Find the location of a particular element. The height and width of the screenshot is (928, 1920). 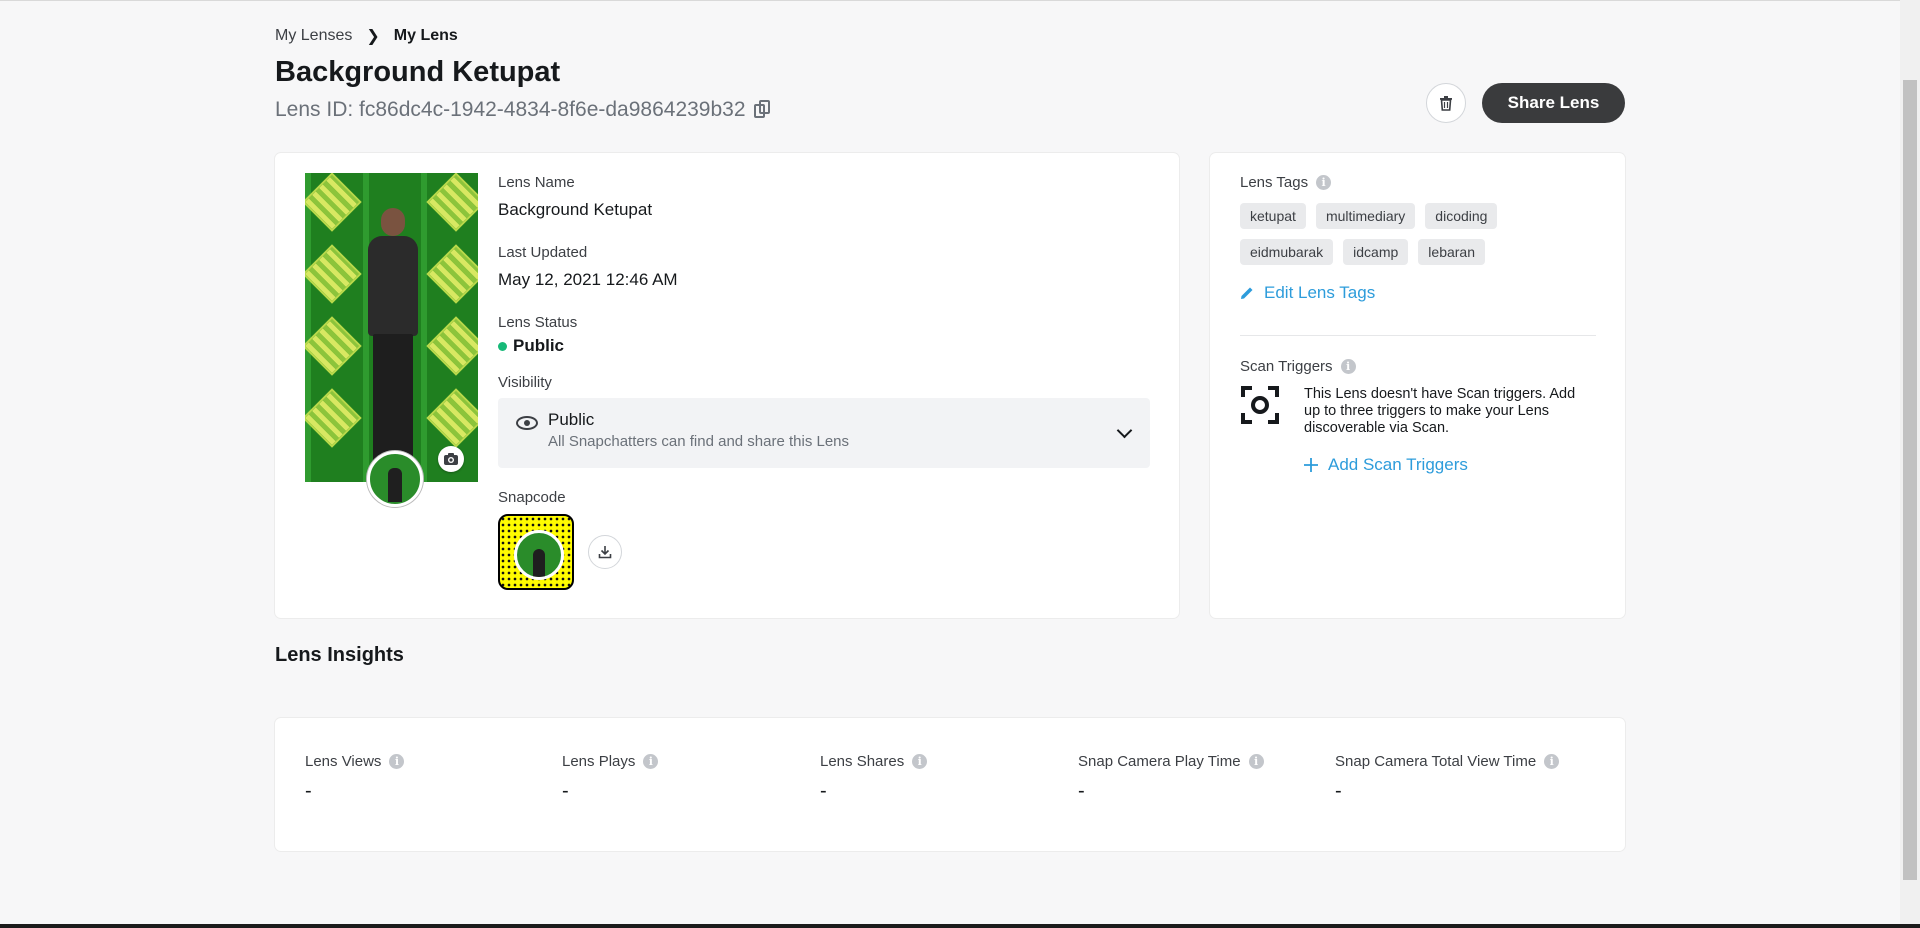

download-icon is located at coordinates (605, 552).